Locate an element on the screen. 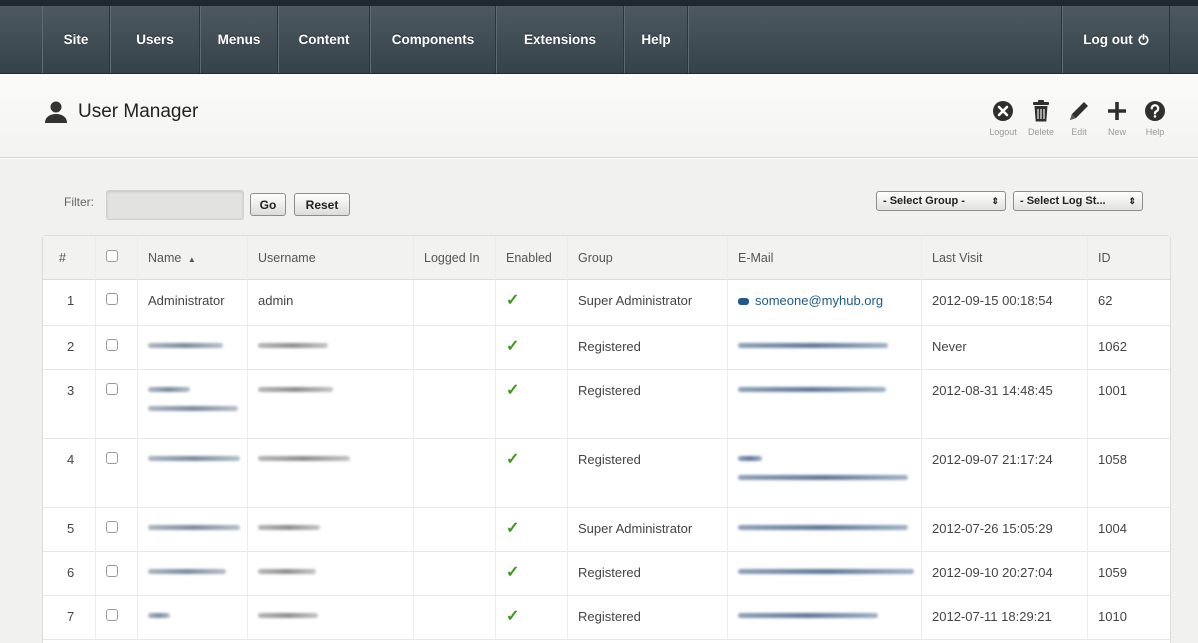 This screenshot has width=1198, height=643. user-icon is located at coordinates (56, 112).